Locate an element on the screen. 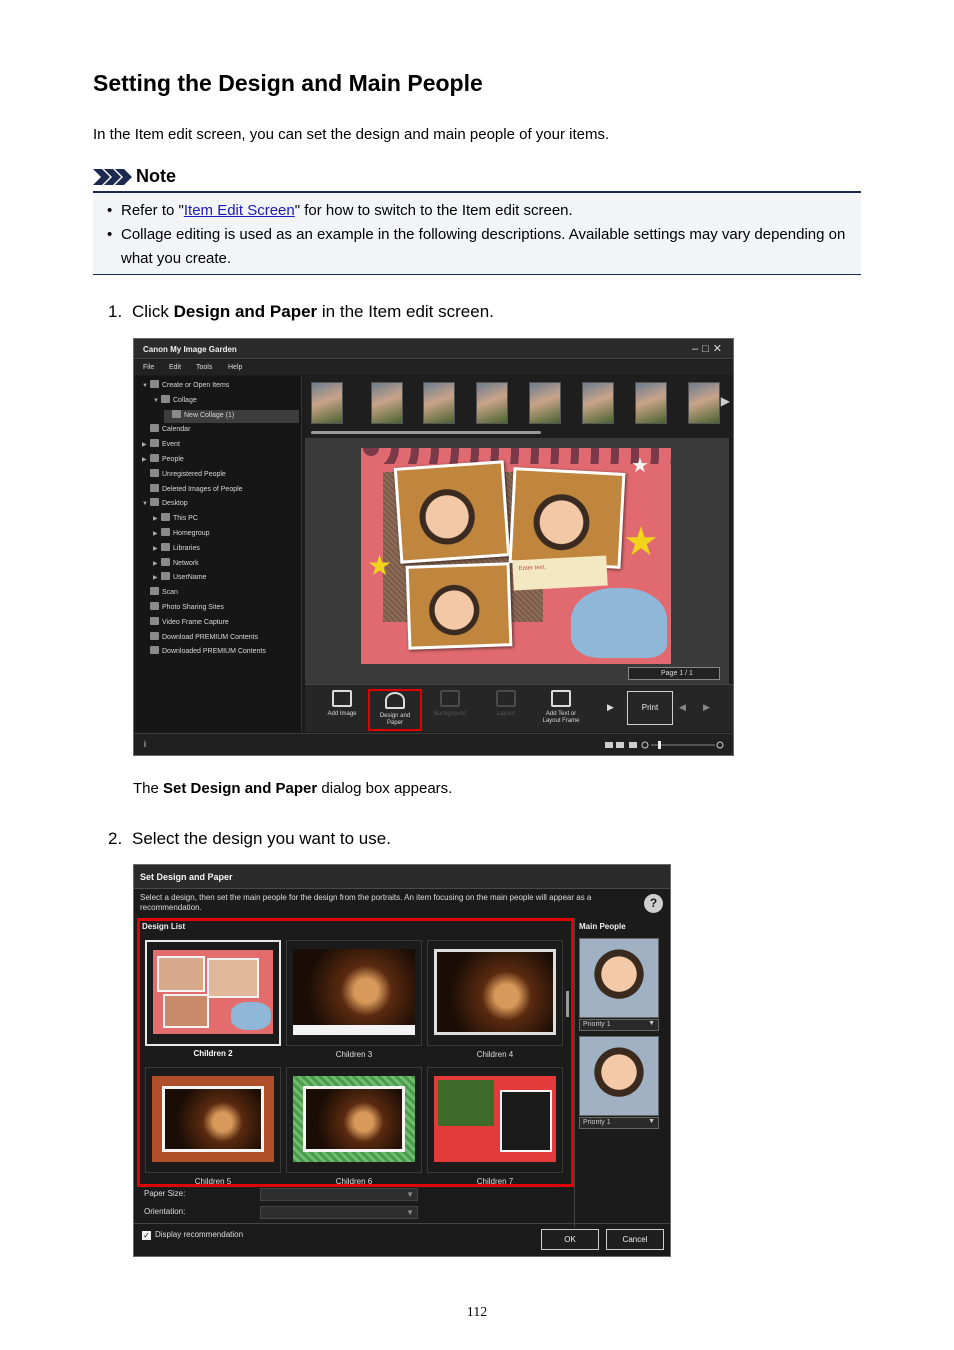 The image size is (954, 1350). design-children-7: Children 7 is located at coordinates (495, 1126).